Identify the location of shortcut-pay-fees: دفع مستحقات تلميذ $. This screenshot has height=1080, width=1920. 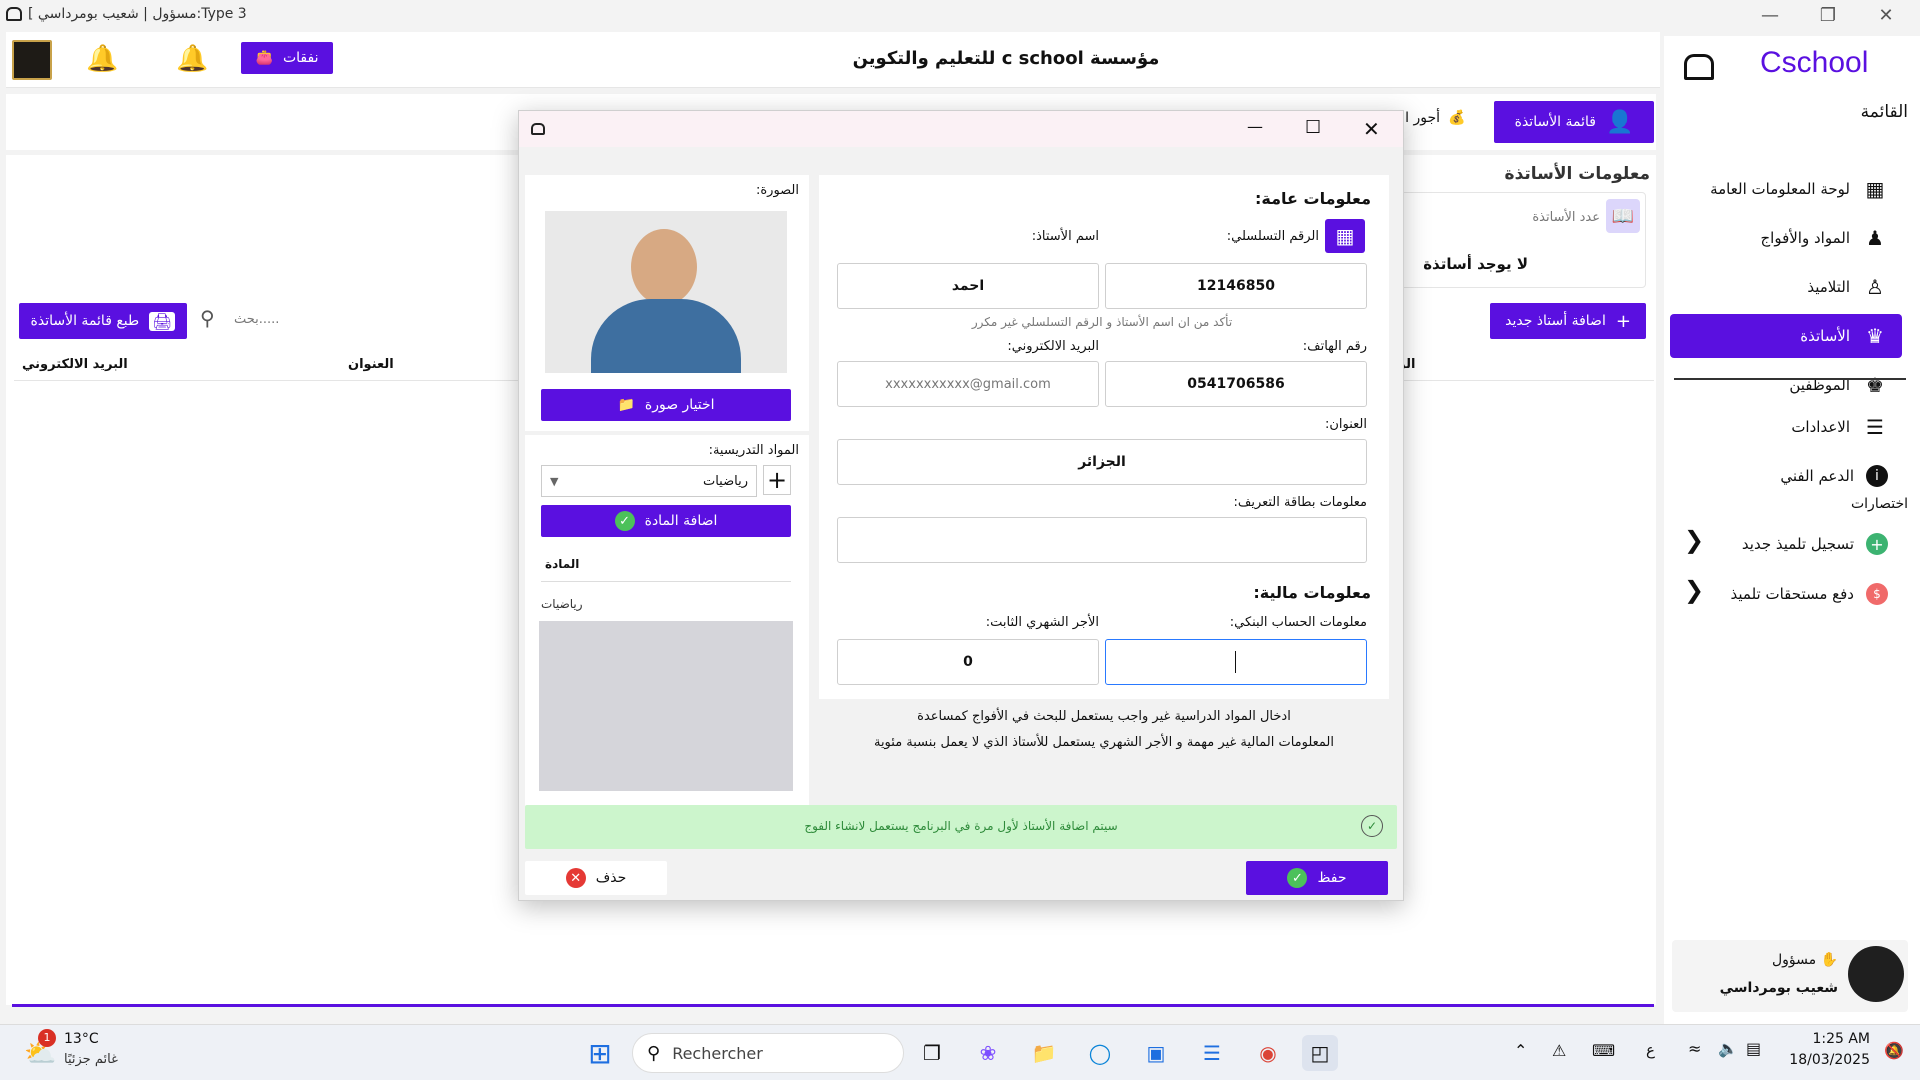
(1786, 594).